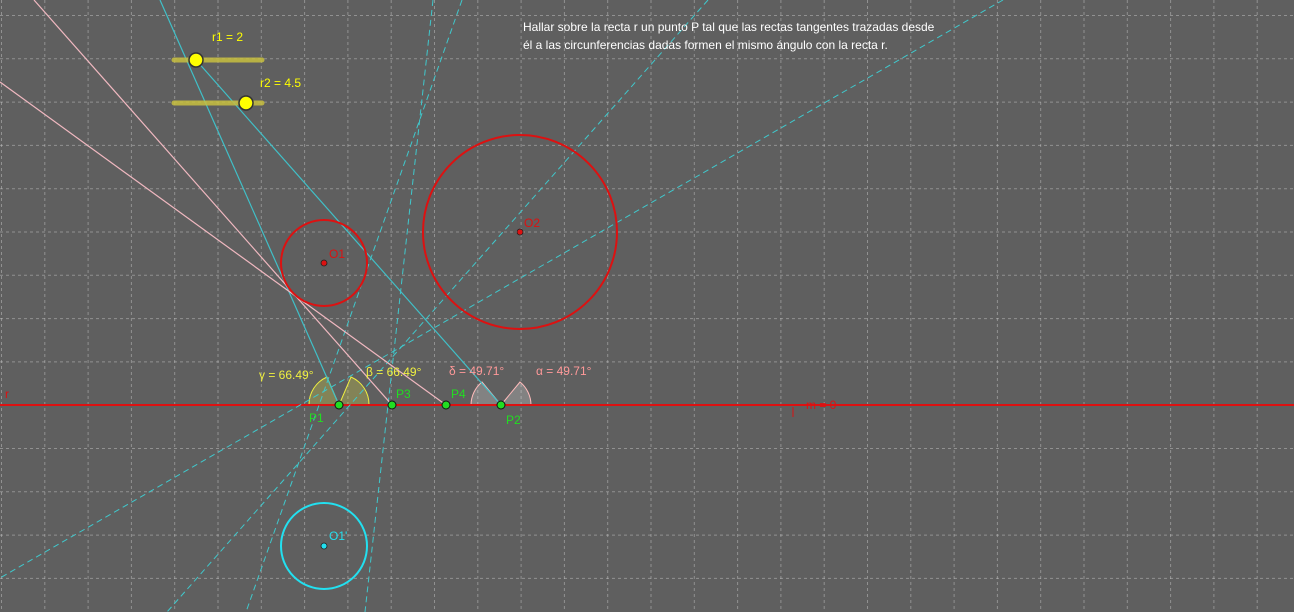 This screenshot has width=1294, height=612. I want to click on slider-r2: r2 = 4.5, so click(236, 93).